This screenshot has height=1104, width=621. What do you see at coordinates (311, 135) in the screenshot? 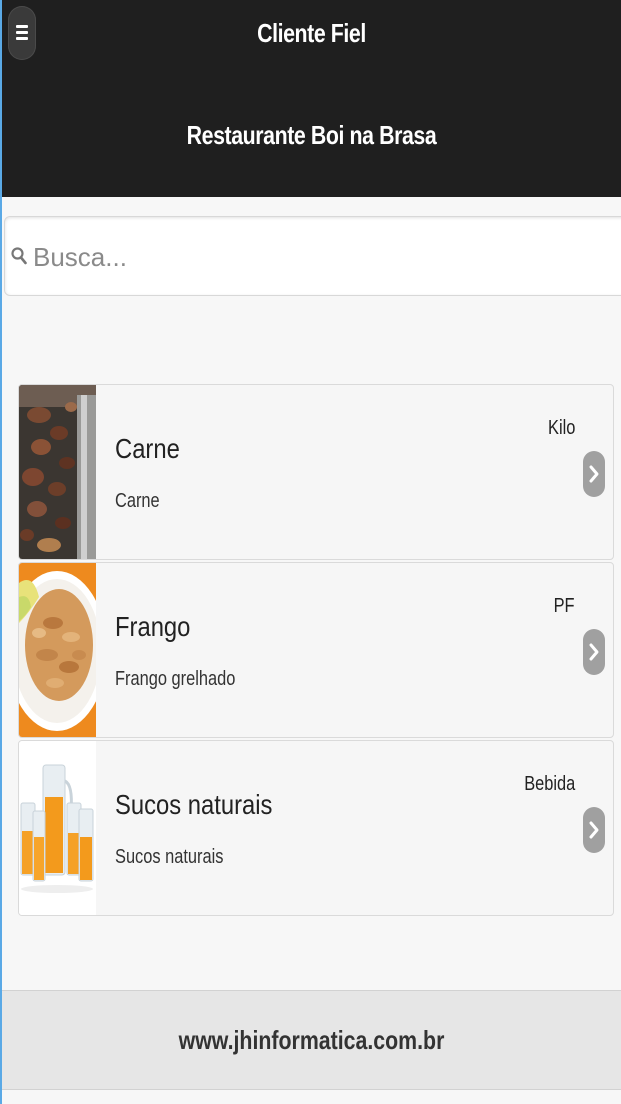
I see `restaurant-title: Restaurante Boi na Brasa` at bounding box center [311, 135].